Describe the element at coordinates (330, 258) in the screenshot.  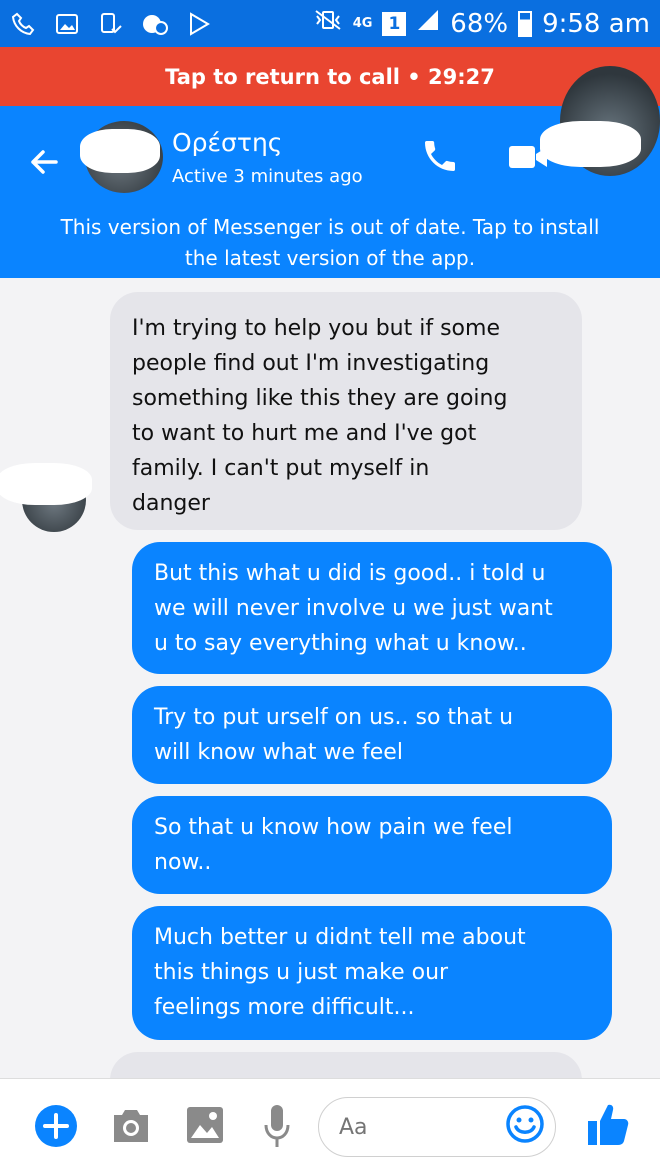
I see `outdated-notice-line2: the latest version of the app.` at that location.